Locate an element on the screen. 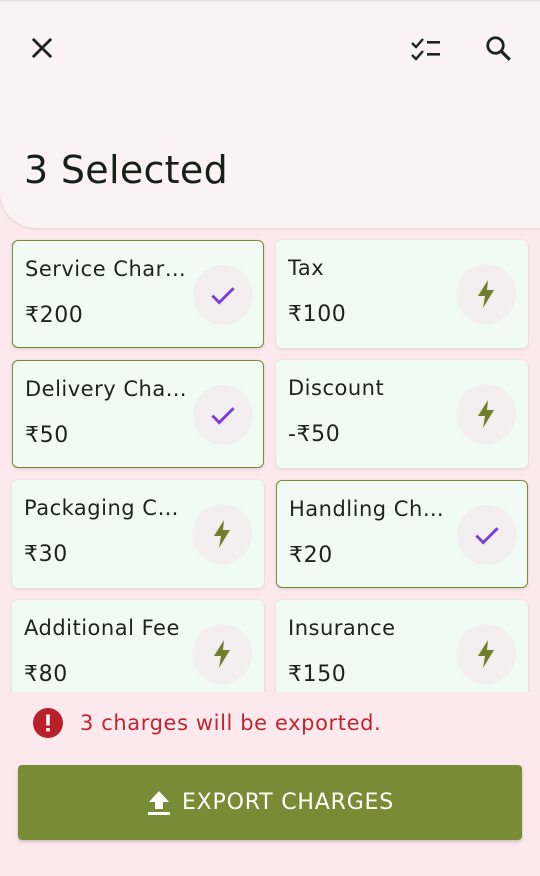  charge-price: ₹30 is located at coordinates (46, 554).